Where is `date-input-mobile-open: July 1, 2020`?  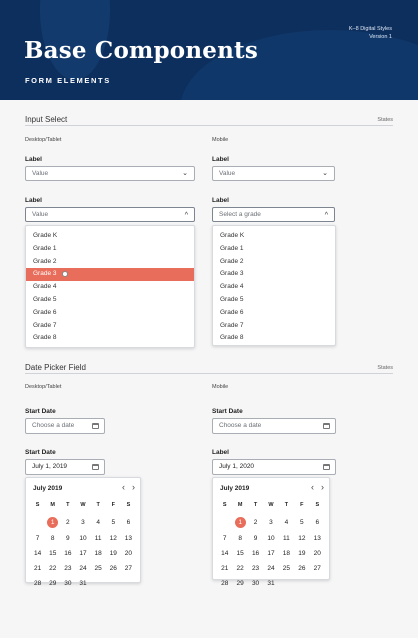 date-input-mobile-open: July 1, 2020 is located at coordinates (274, 467).